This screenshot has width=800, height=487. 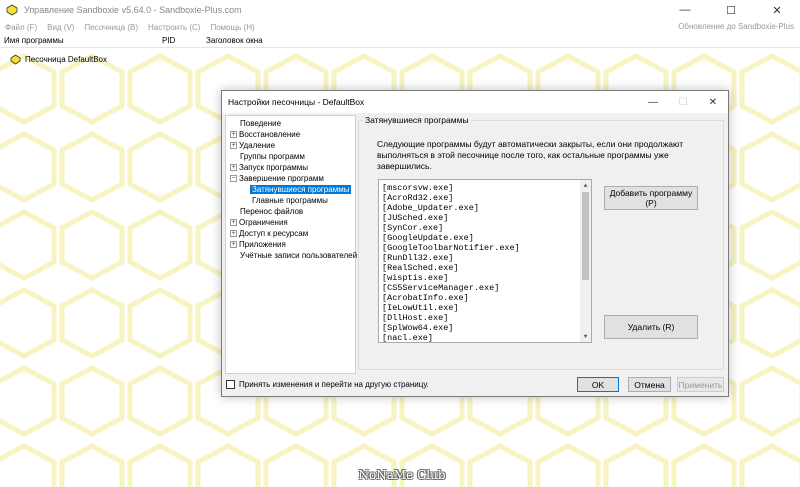 What do you see at coordinates (651, 327) in the screenshot?
I see `remove-program-button: Удалить (R)` at bounding box center [651, 327].